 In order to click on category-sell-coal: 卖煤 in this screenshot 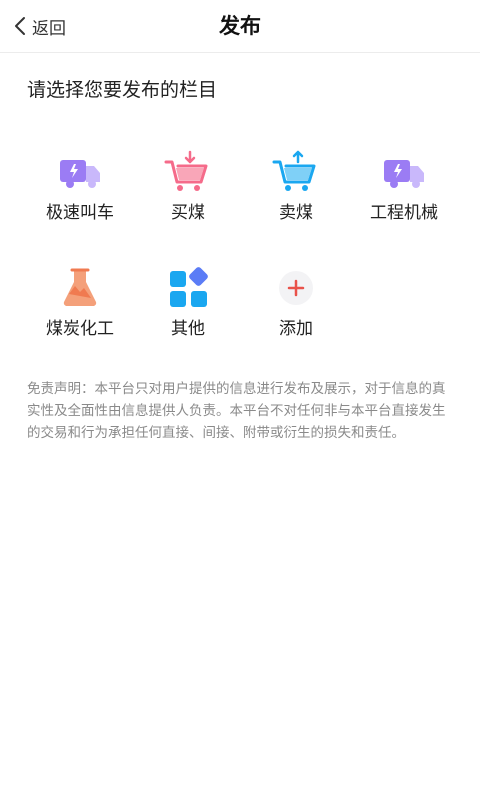, I will do `click(296, 190)`.